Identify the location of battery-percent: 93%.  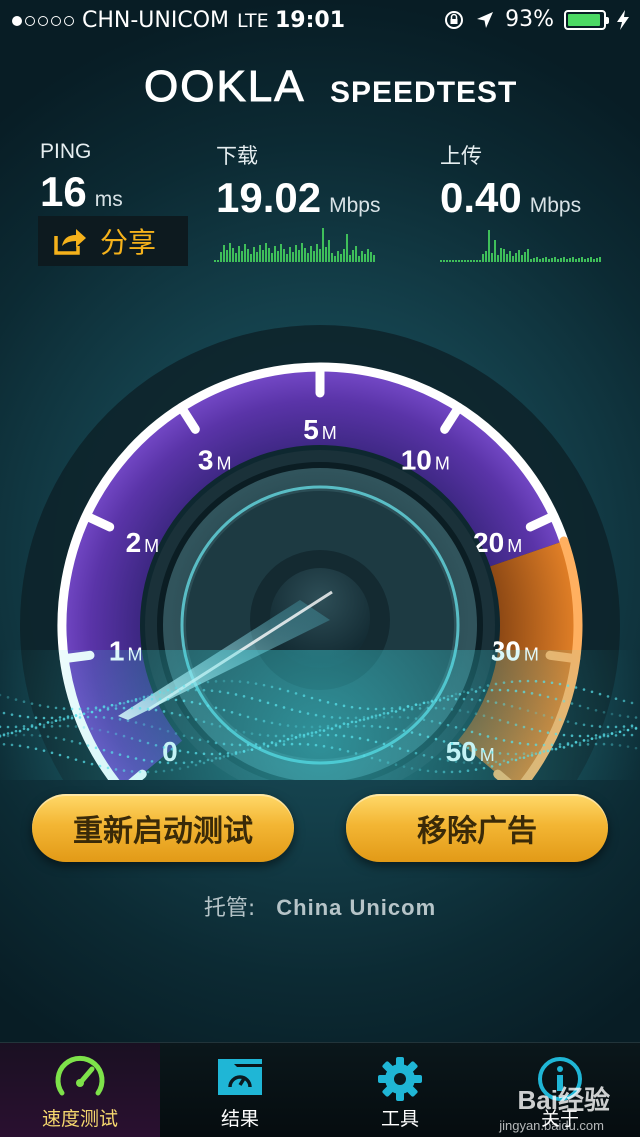
(529, 19).